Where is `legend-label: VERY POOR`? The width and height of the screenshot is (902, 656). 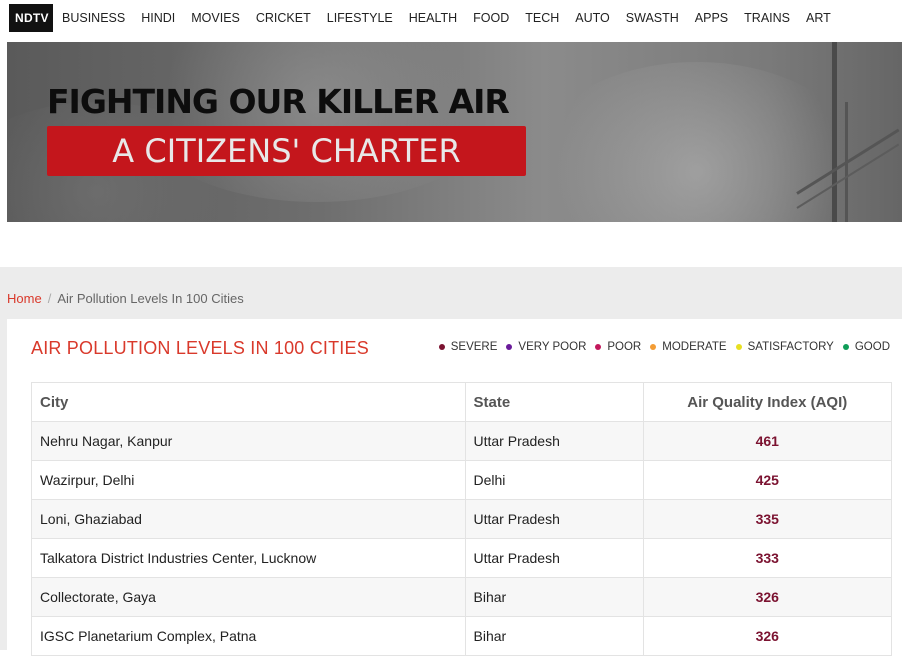 legend-label: VERY POOR is located at coordinates (552, 347).